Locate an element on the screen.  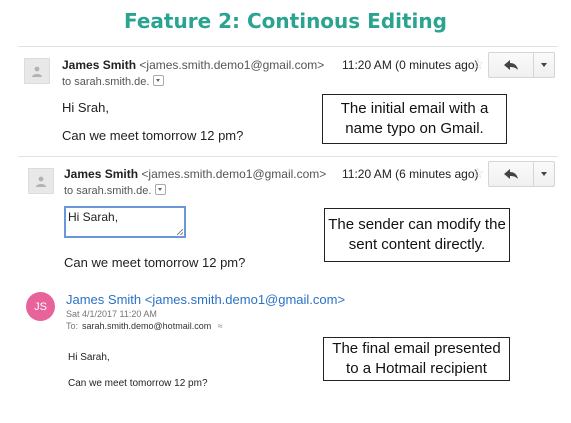
avatar: JS is located at coordinates (40, 306).